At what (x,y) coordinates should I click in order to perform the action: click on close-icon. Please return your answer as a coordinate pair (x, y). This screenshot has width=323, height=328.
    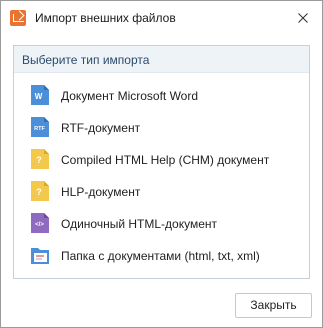
    Looking at the image, I should click on (303, 18).